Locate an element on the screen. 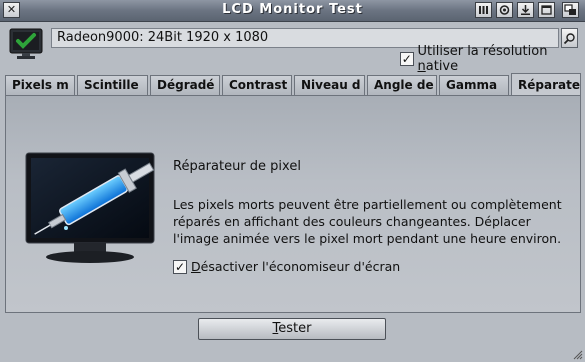  depth-icon is located at coordinates (570, 9).